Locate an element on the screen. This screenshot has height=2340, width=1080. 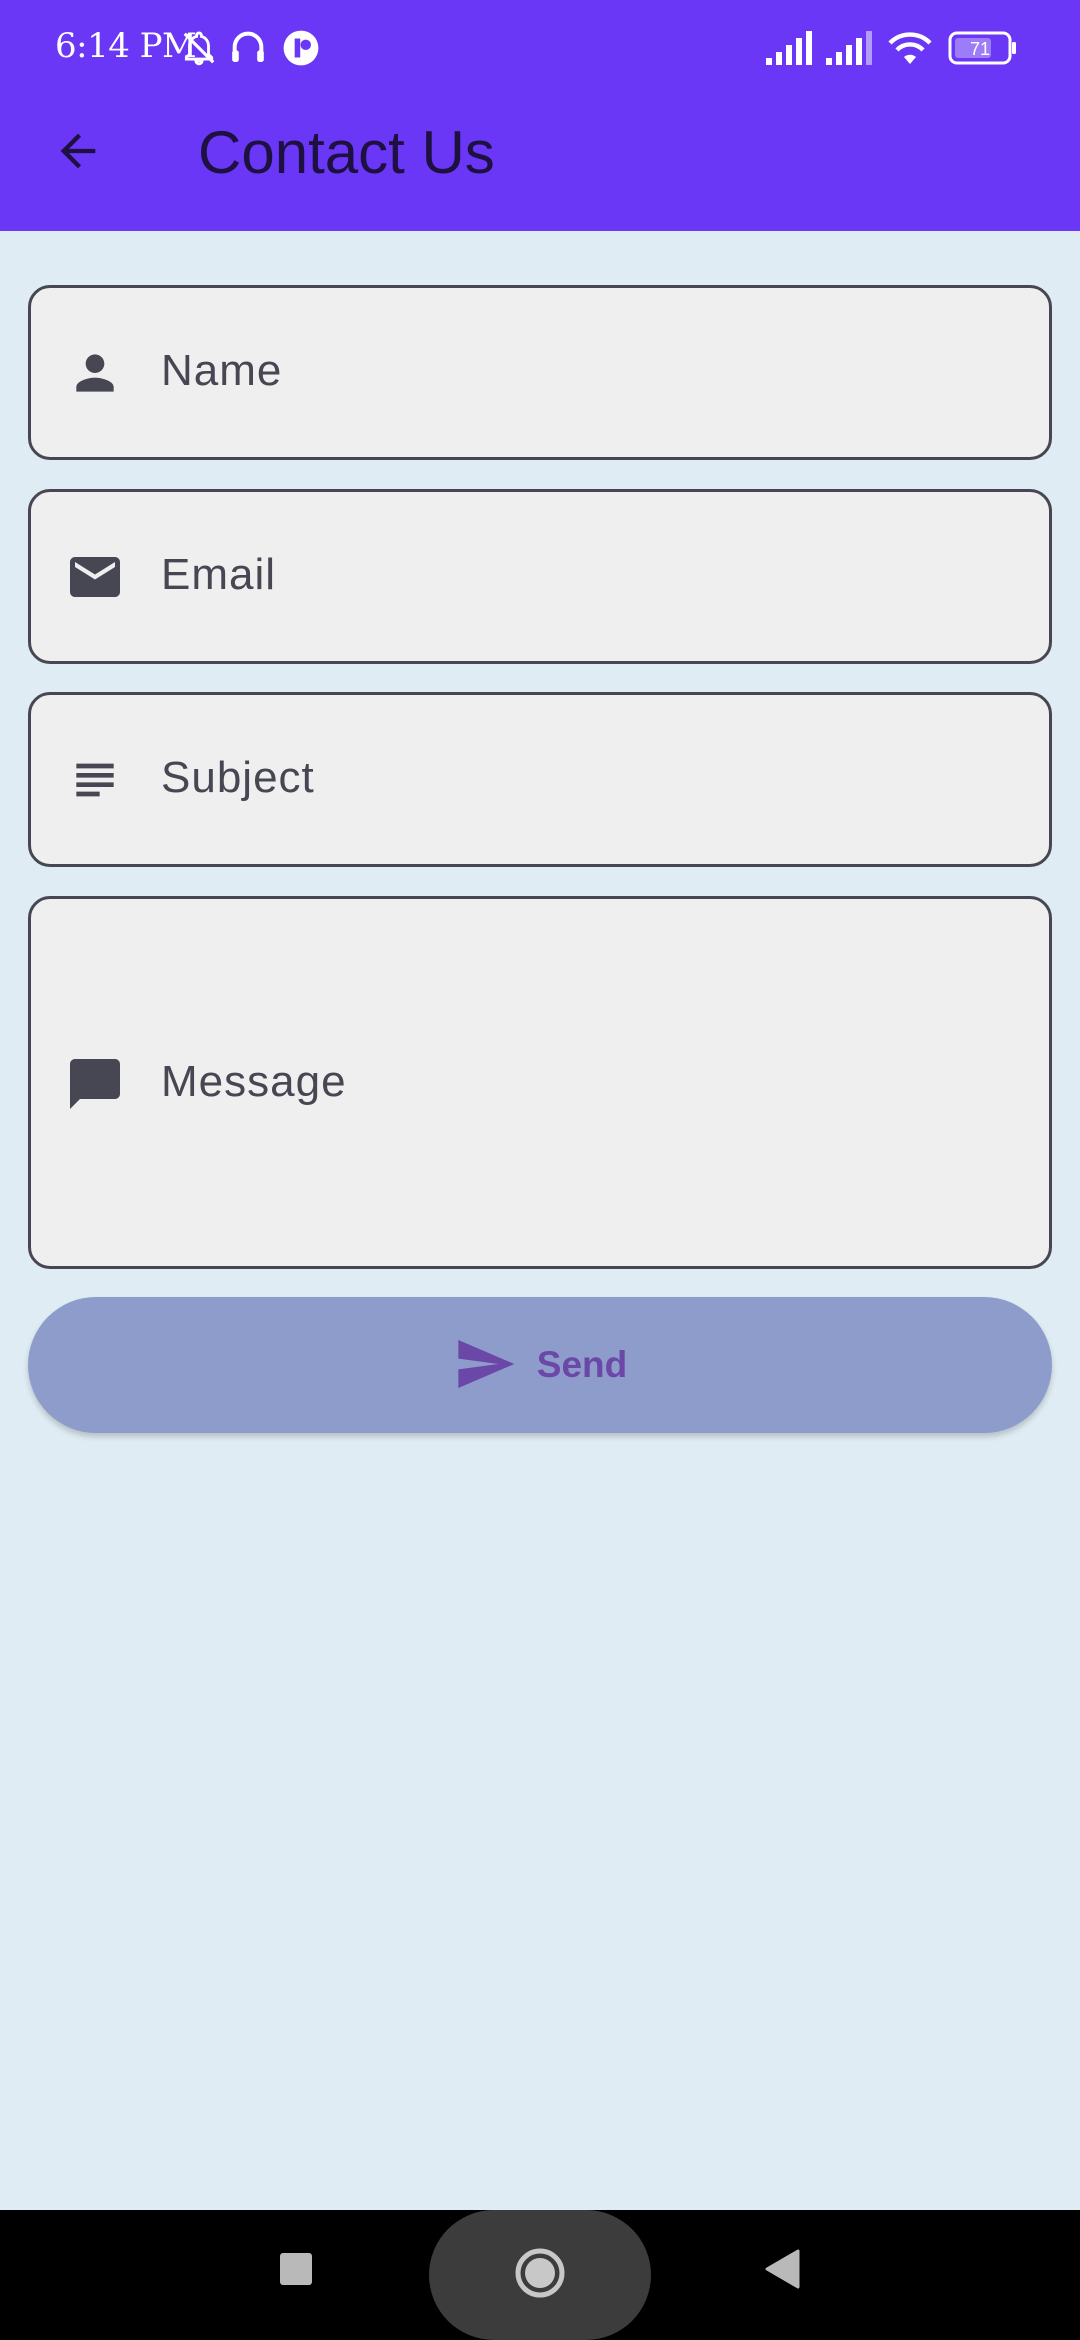
message-input is located at coordinates (590, 1082).